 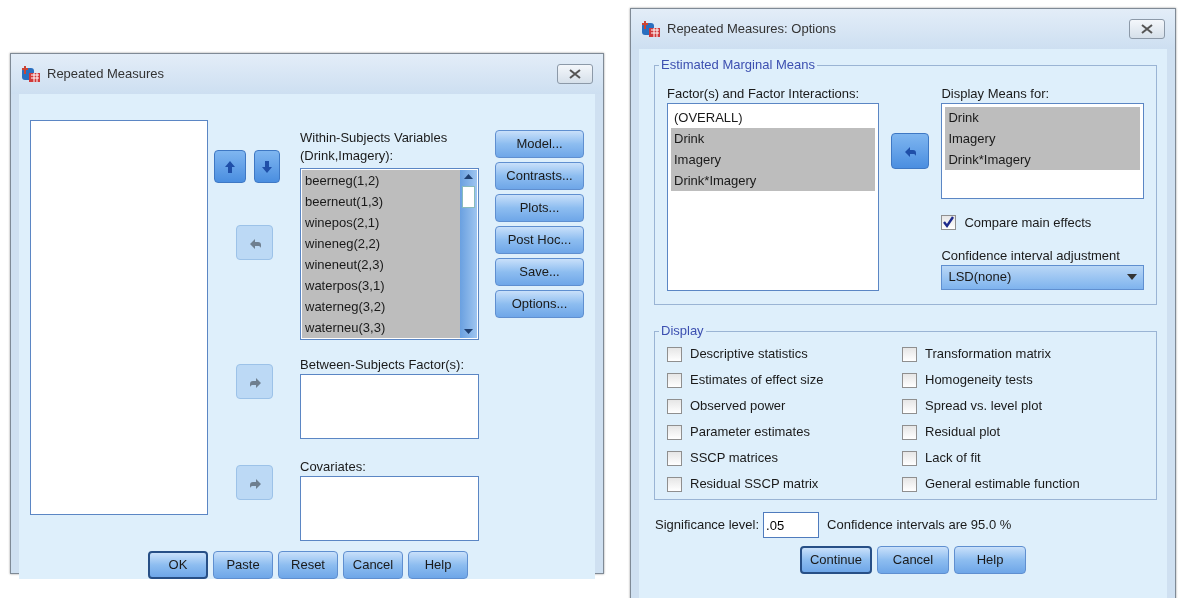 What do you see at coordinates (308, 565) in the screenshot?
I see `dialog-button: Reset` at bounding box center [308, 565].